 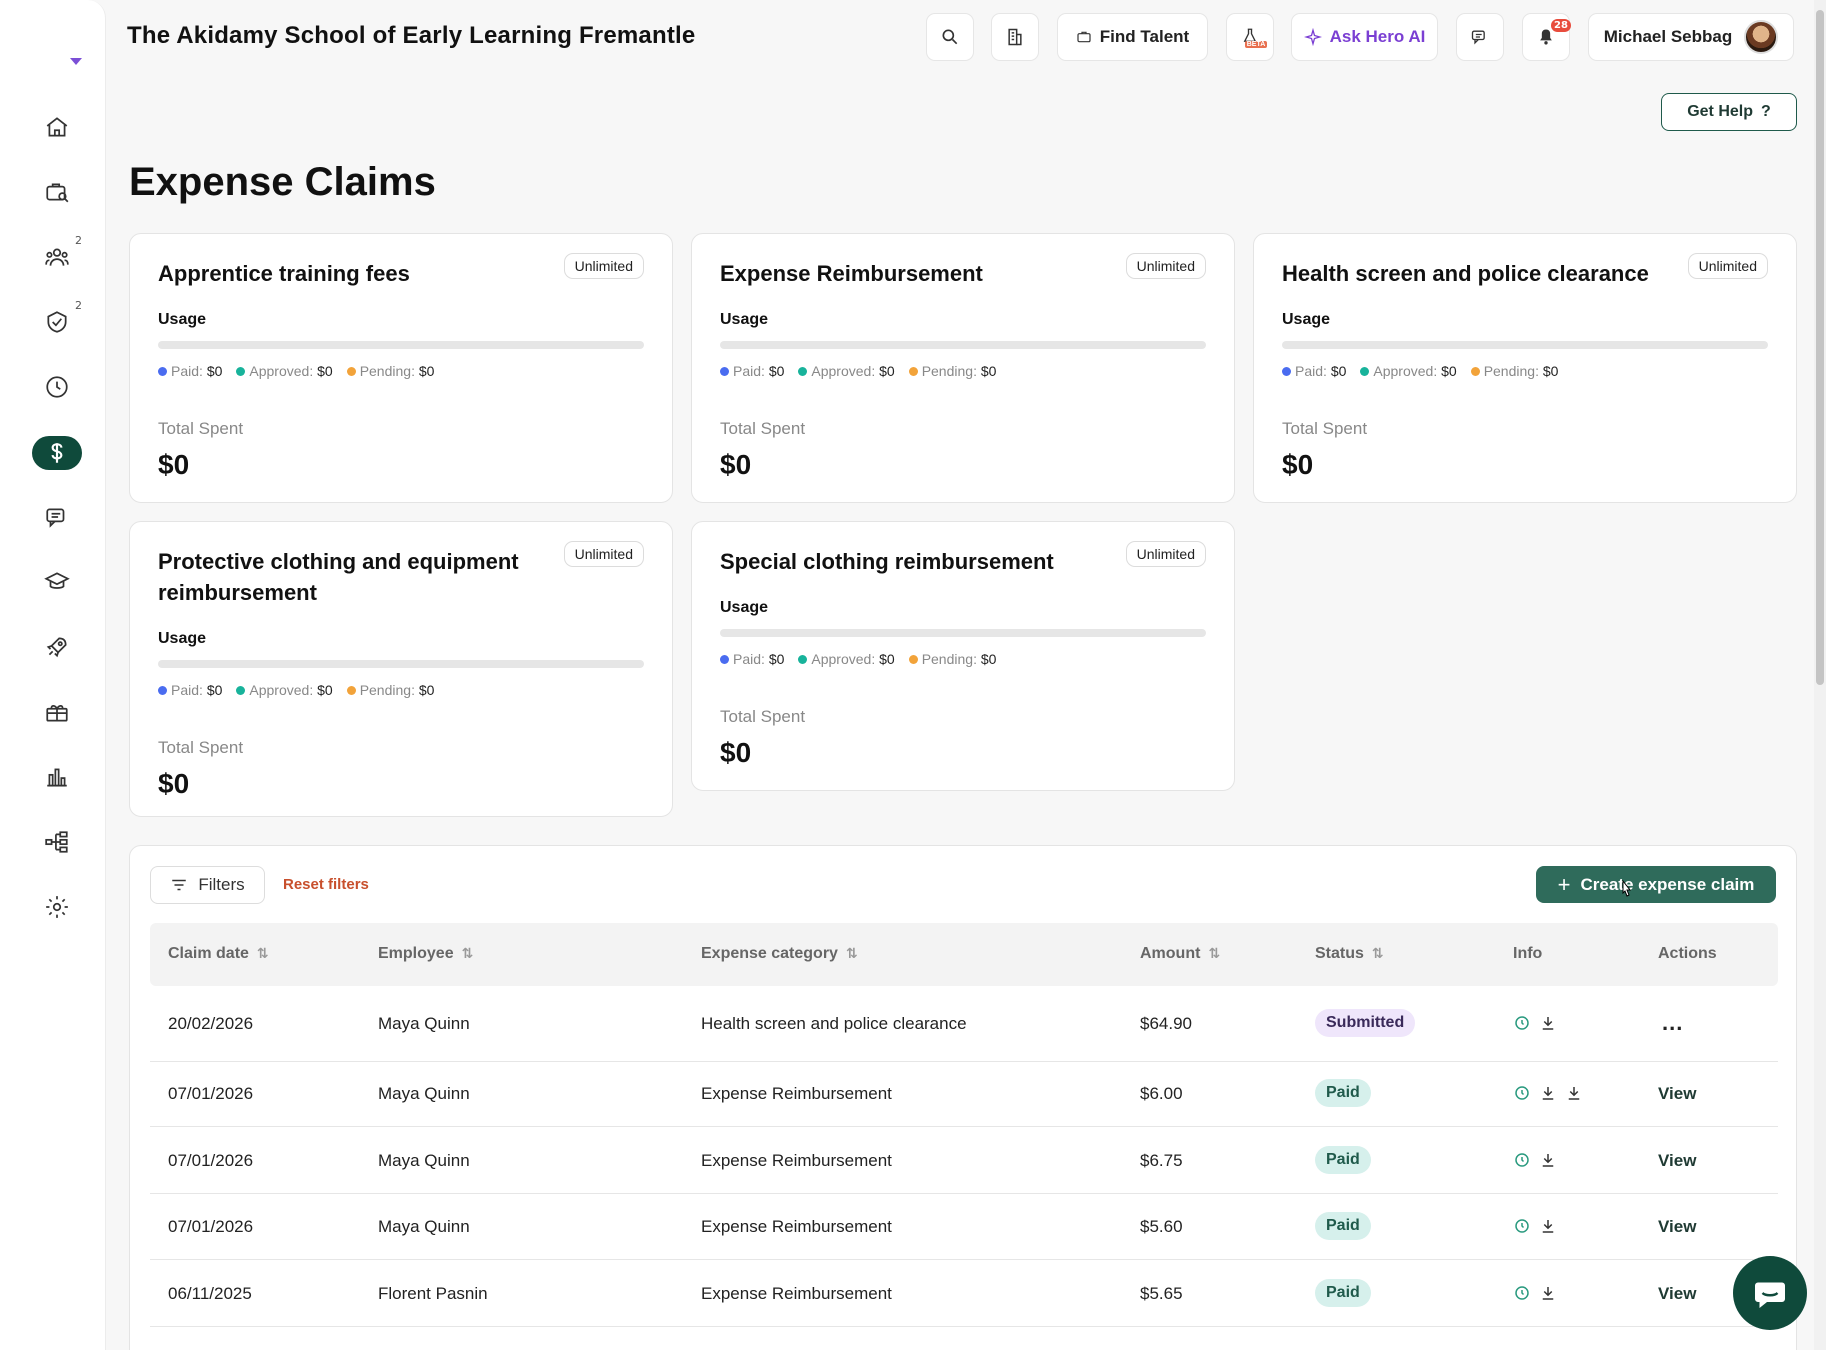 What do you see at coordinates (174, 464) in the screenshot?
I see `total-spent-value: $0` at bounding box center [174, 464].